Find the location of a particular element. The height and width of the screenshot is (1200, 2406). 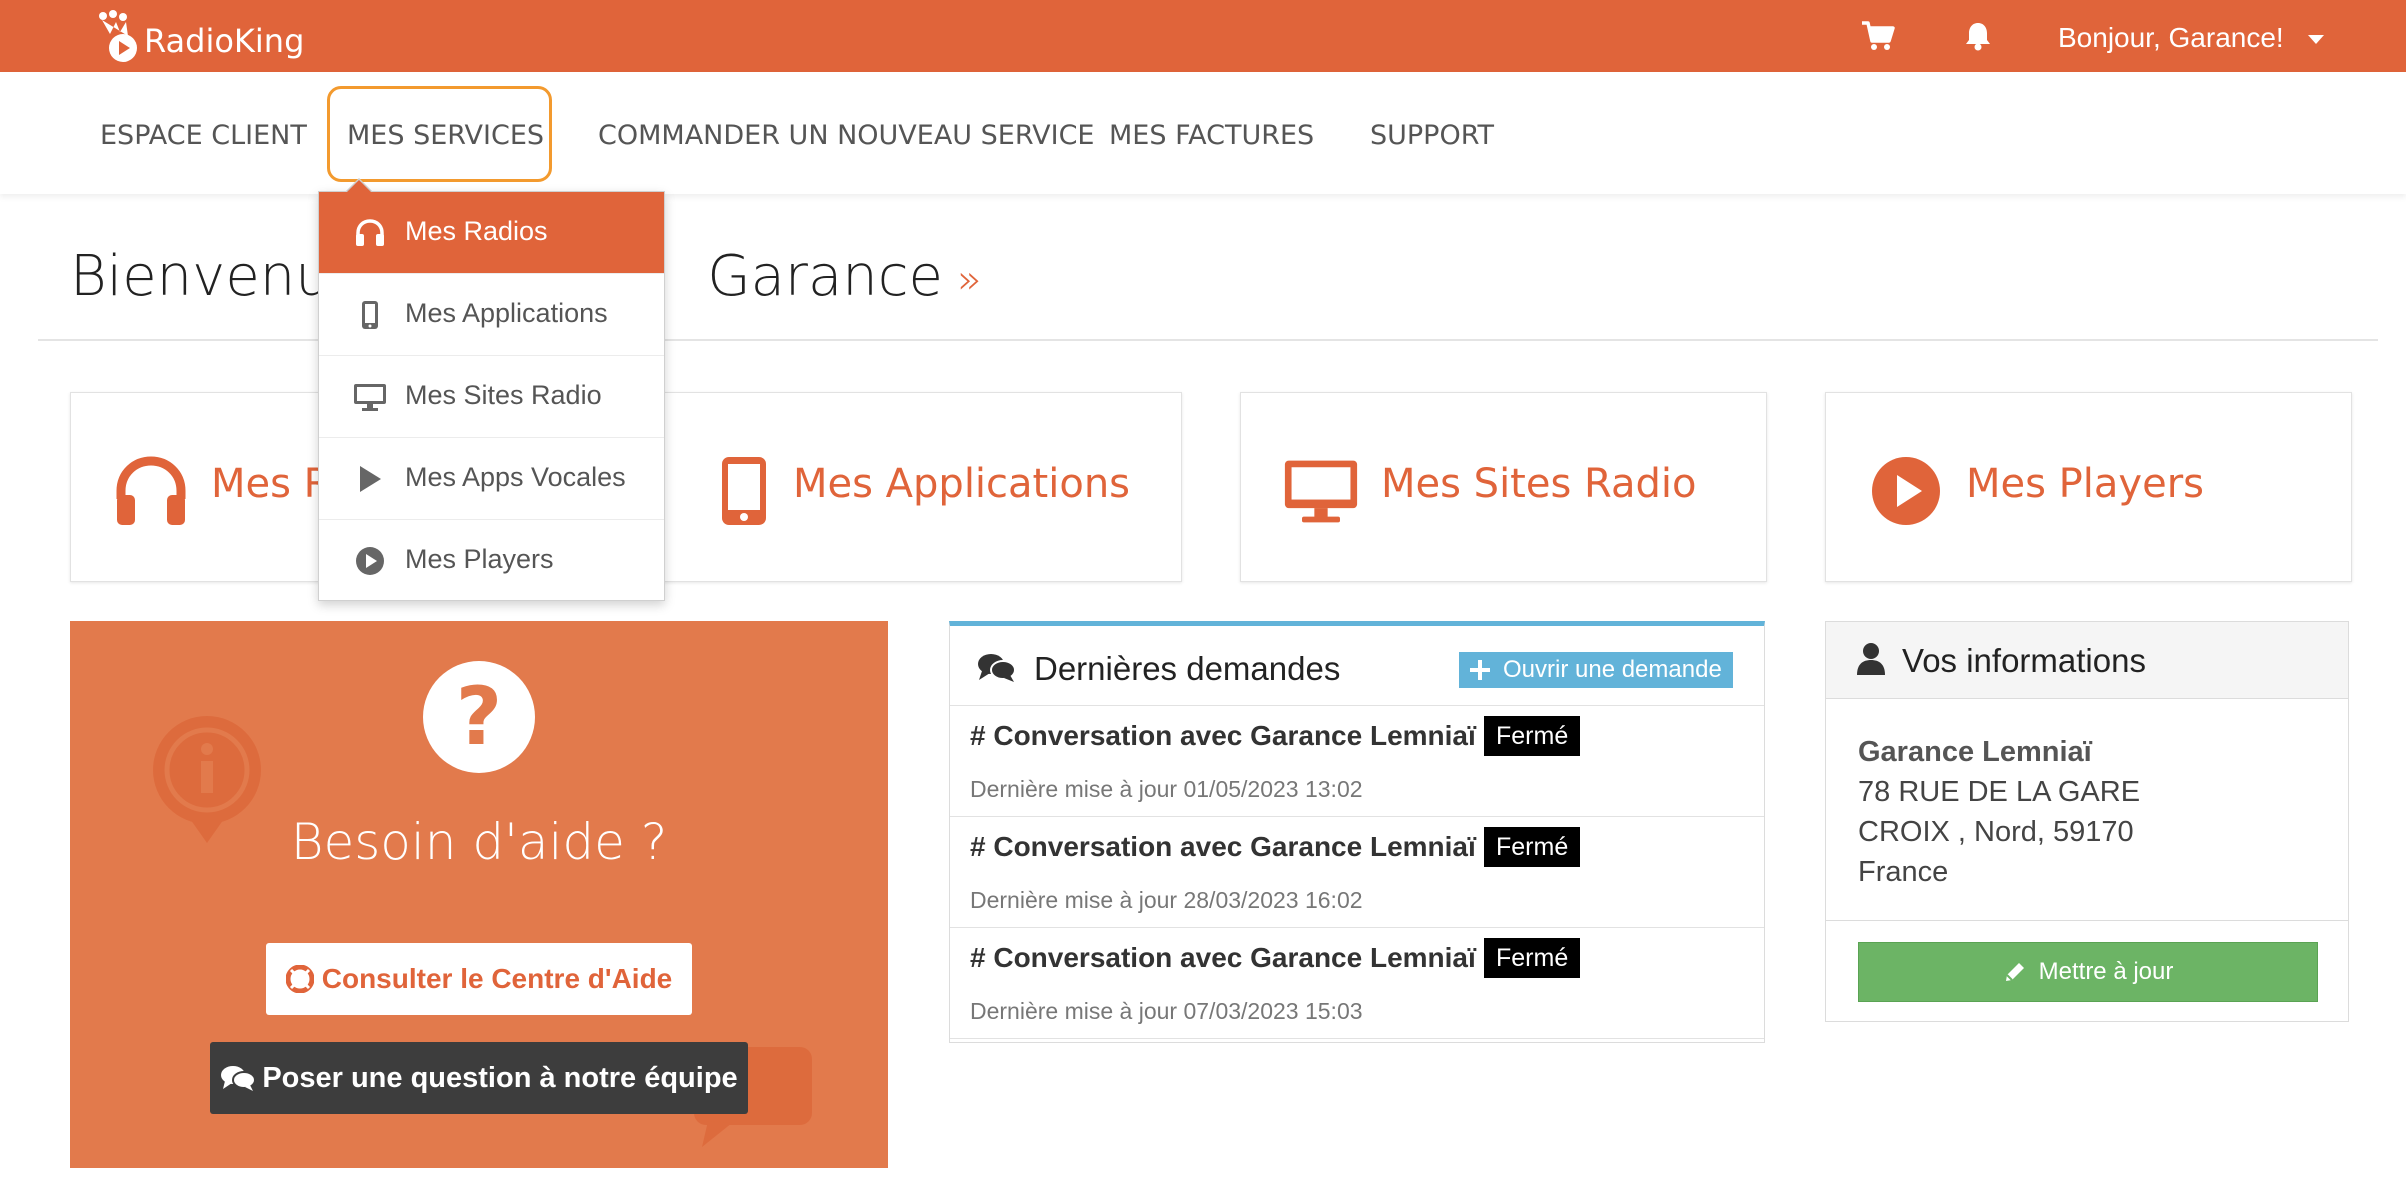

ask-team-button-label: Poser une question à notre équipe is located at coordinates (500, 1077).